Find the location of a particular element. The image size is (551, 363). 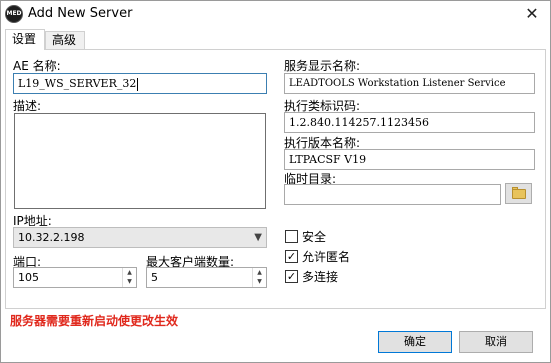

ae-title-label: AE 名称: is located at coordinates (37, 66).